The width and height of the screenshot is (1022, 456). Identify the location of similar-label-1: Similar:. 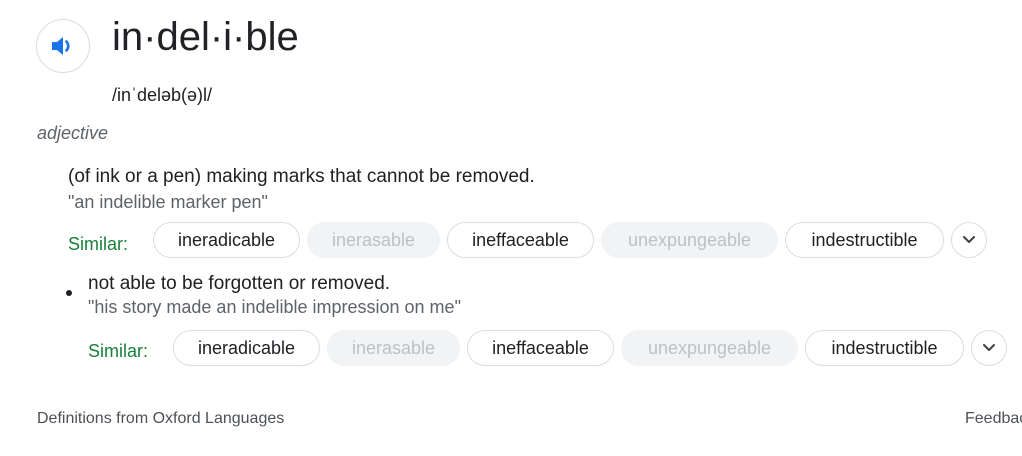
(98, 244).